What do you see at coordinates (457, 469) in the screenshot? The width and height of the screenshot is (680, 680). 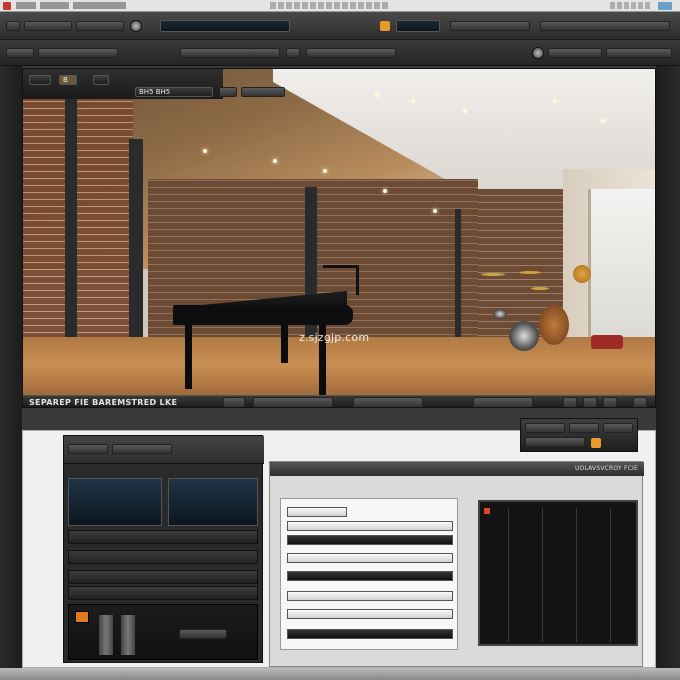 I see `plugin-title-bar: UOLAVSVCROY FCIE` at bounding box center [457, 469].